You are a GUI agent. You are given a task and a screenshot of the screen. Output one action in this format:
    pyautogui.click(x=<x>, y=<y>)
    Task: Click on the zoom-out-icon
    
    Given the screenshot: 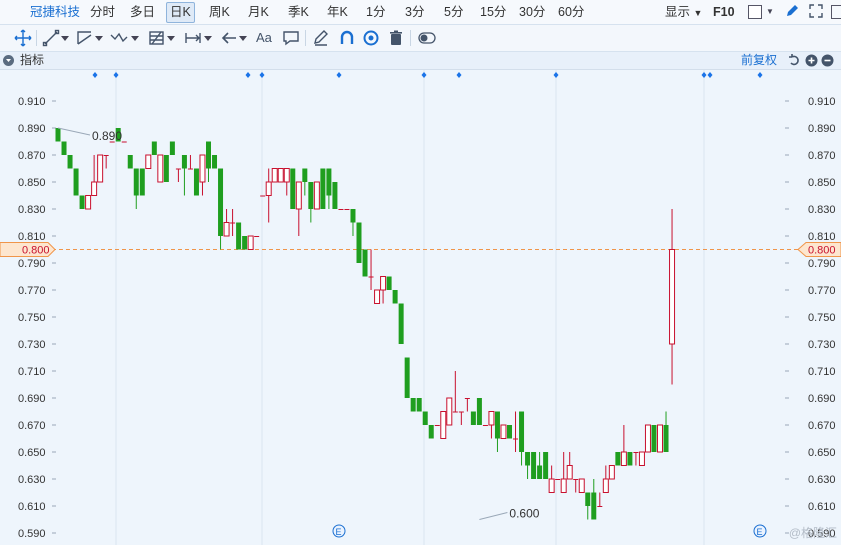 What is the action you would take?
    pyautogui.click(x=827, y=62)
    